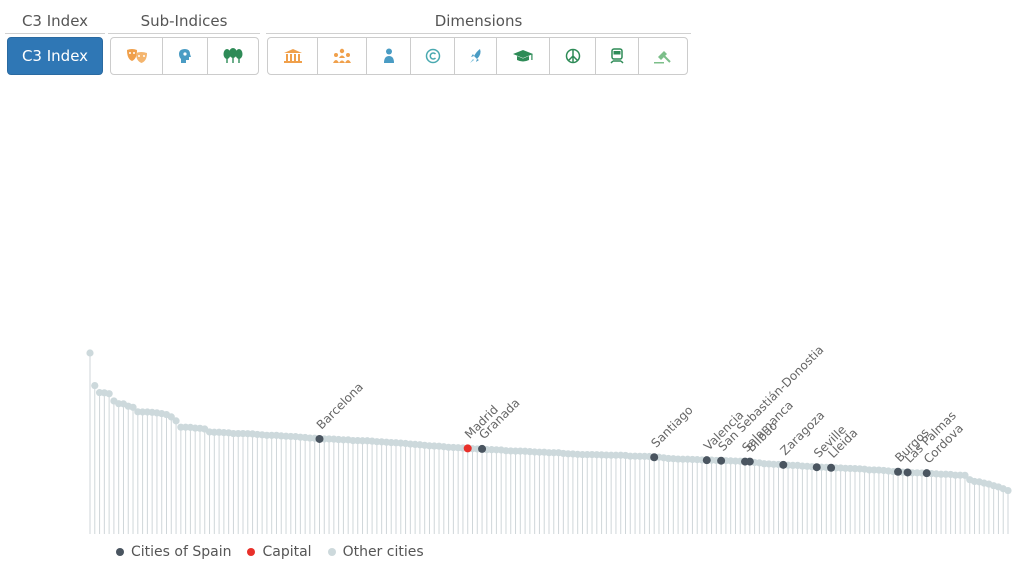  What do you see at coordinates (383, 552) in the screenshot?
I see `legend-label-other: Other cities` at bounding box center [383, 552].